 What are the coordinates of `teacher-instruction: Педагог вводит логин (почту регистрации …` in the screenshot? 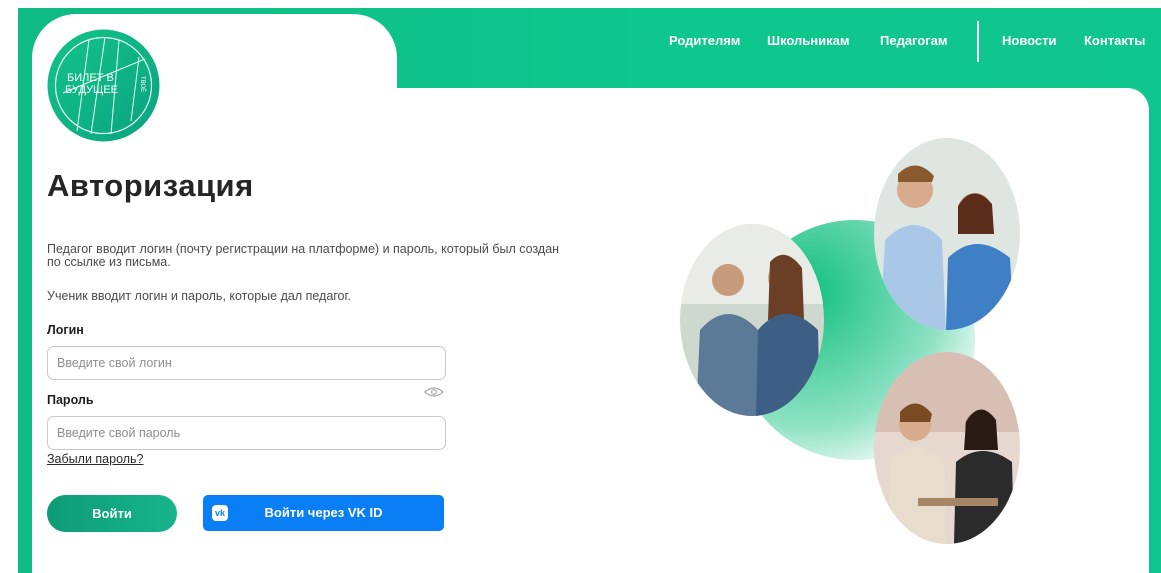 It's located at (303, 255).